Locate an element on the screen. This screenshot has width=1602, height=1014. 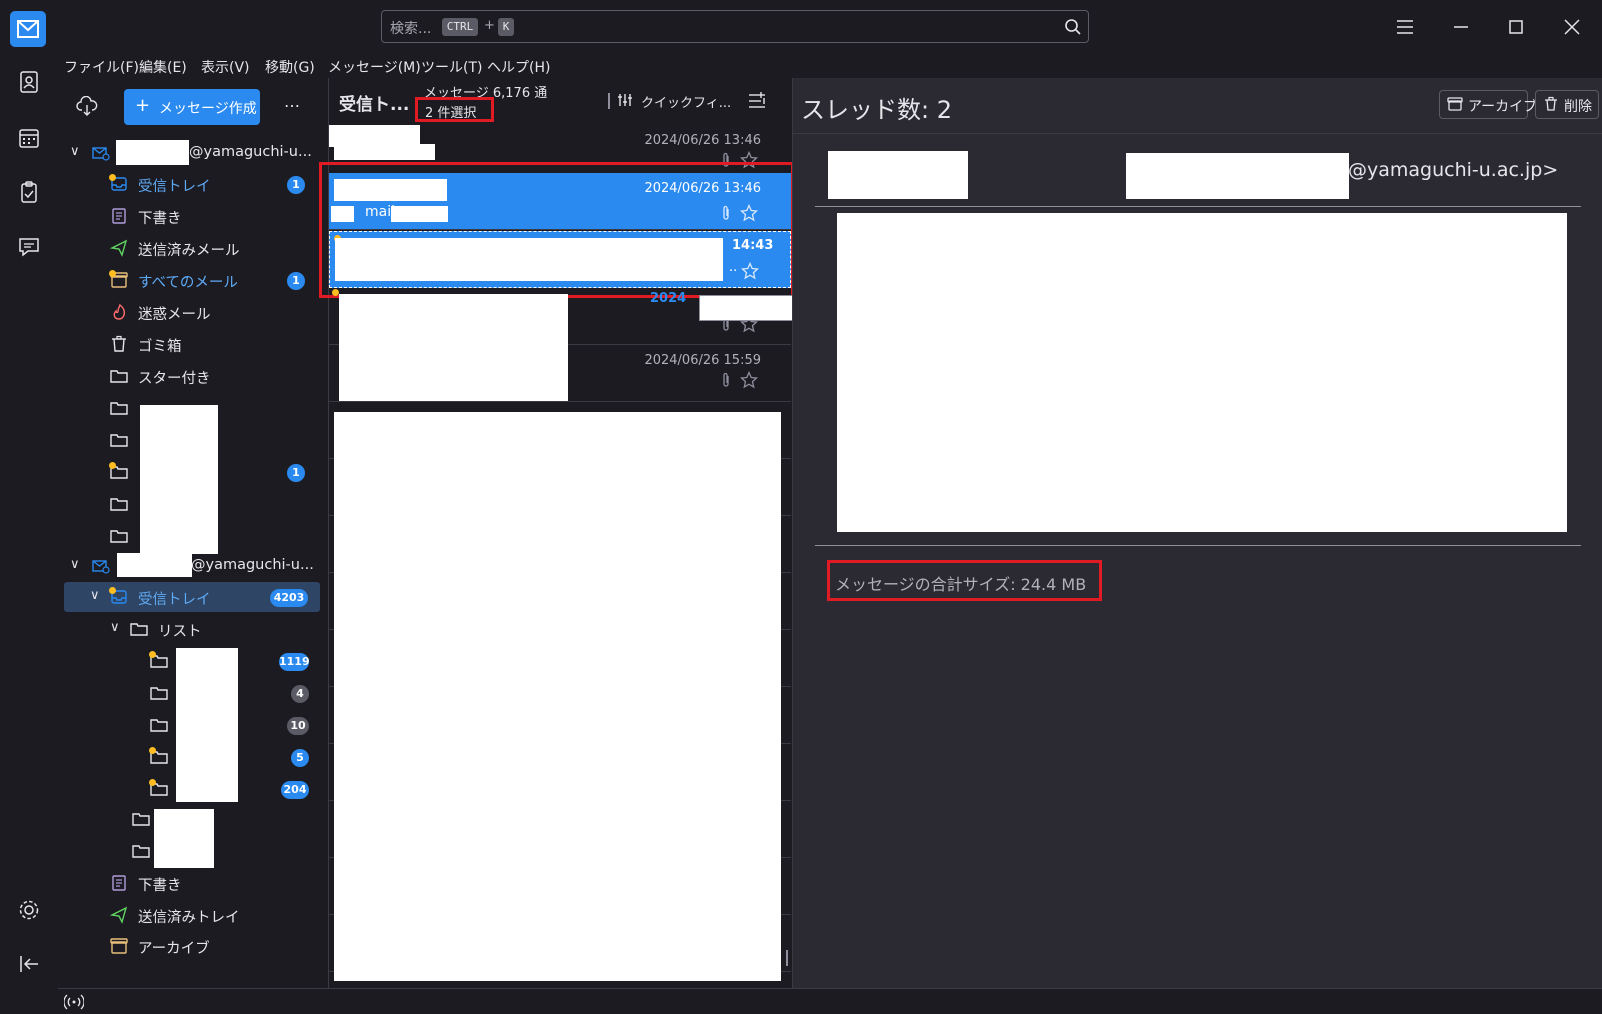
kbd-plus: + is located at coordinates (489, 25).